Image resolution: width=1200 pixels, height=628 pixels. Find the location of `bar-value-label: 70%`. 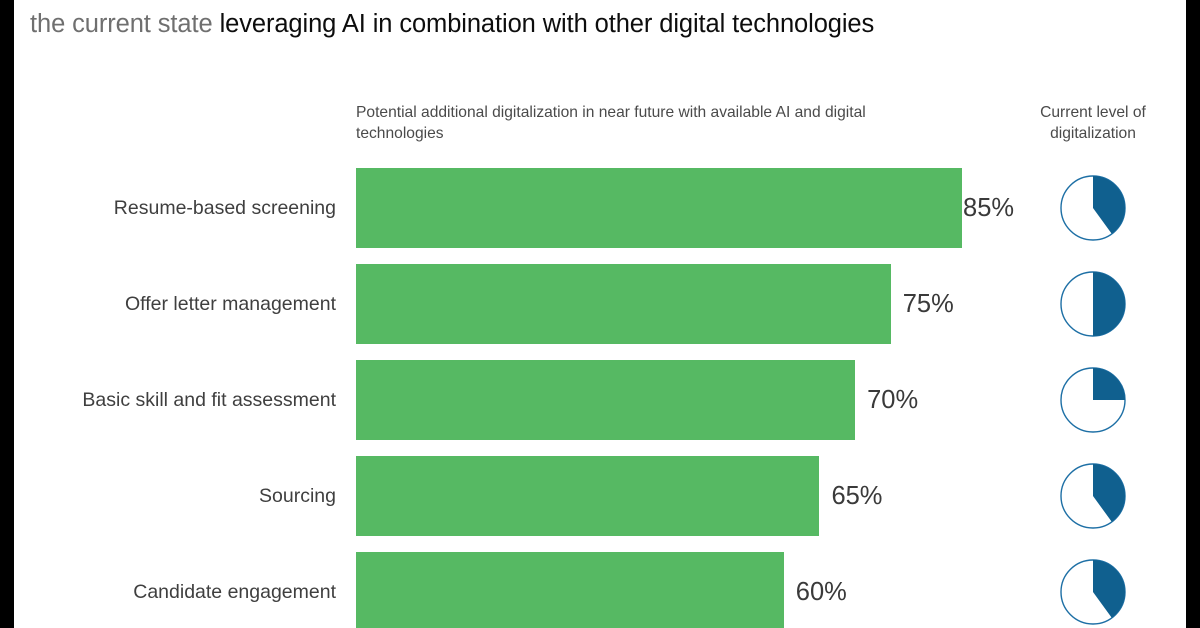

bar-value-label: 70% is located at coordinates (893, 400).